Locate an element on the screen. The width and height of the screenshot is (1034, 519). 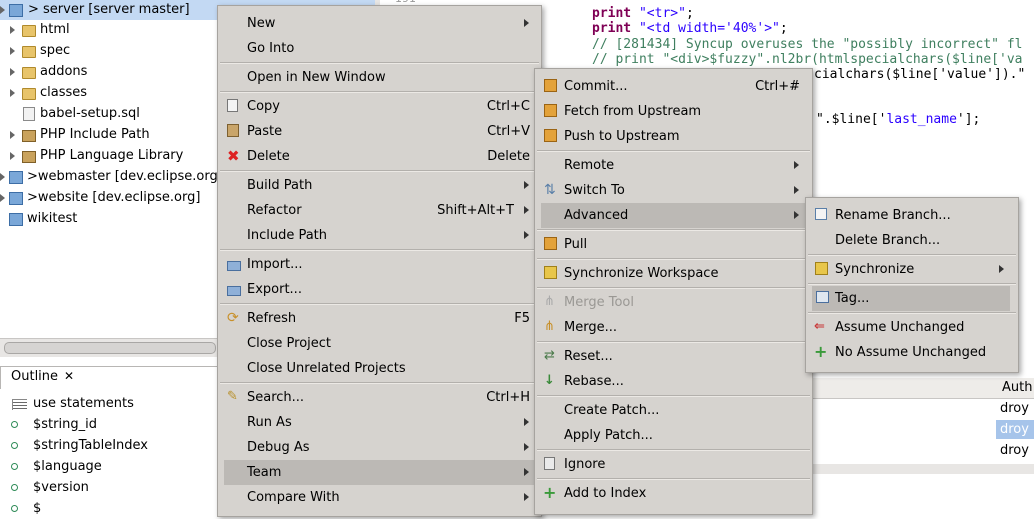
menu-item-advanced: Advanced is located at coordinates (673, 215).